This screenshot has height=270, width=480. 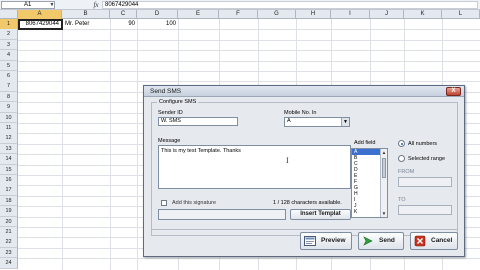 I want to click on formula-input: 8067429044, so click(x=290, y=5).